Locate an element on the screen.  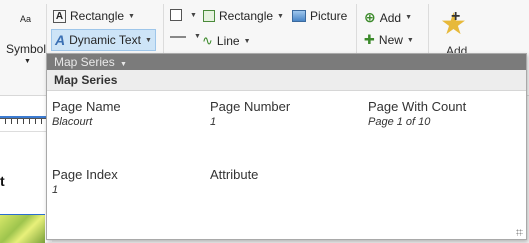
add-button: ⊕ Add ▼ is located at coordinates (388, 17).